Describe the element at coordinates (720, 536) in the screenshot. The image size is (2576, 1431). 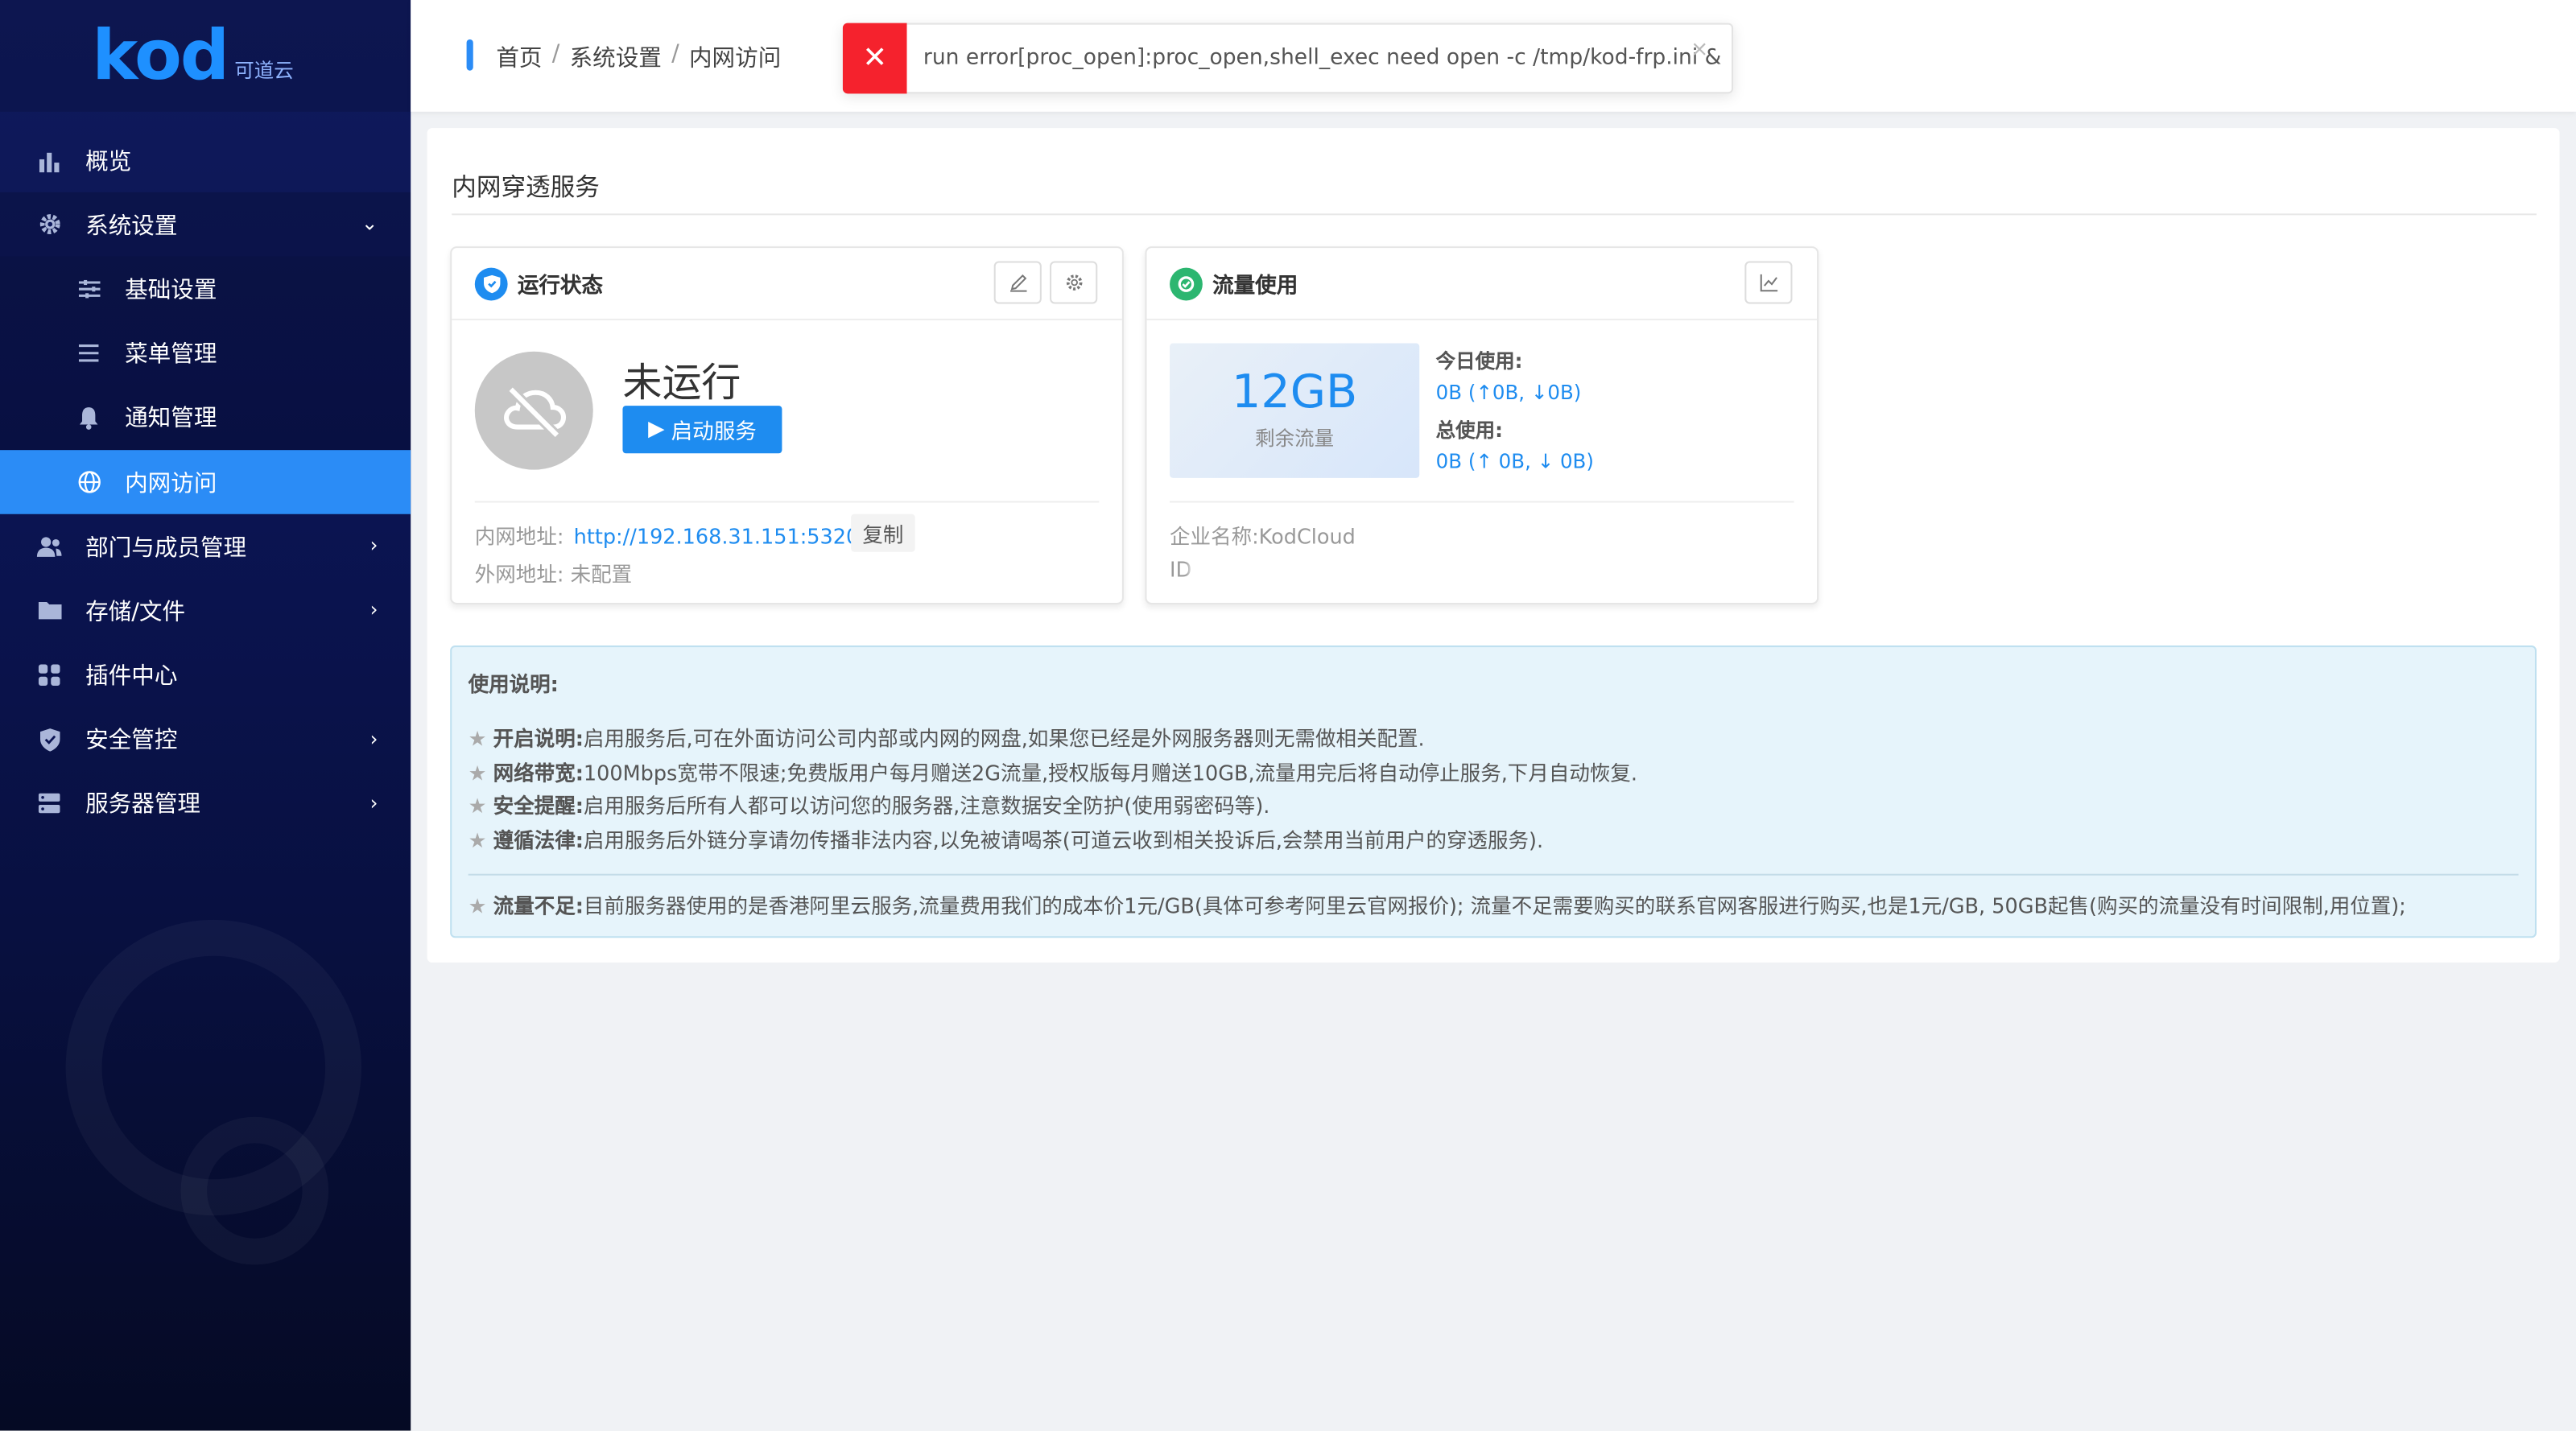
I see `intranet-url-link: http://192.168.31.151:5320/` at that location.